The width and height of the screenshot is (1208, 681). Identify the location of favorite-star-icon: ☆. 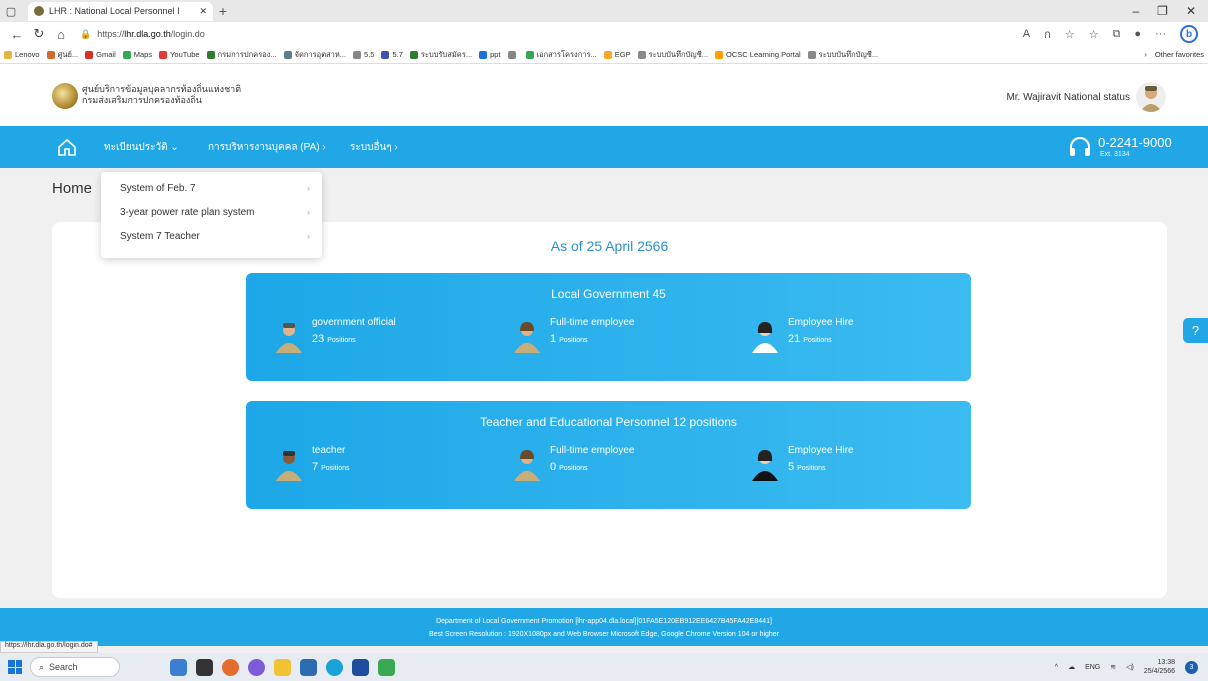
(1070, 34).